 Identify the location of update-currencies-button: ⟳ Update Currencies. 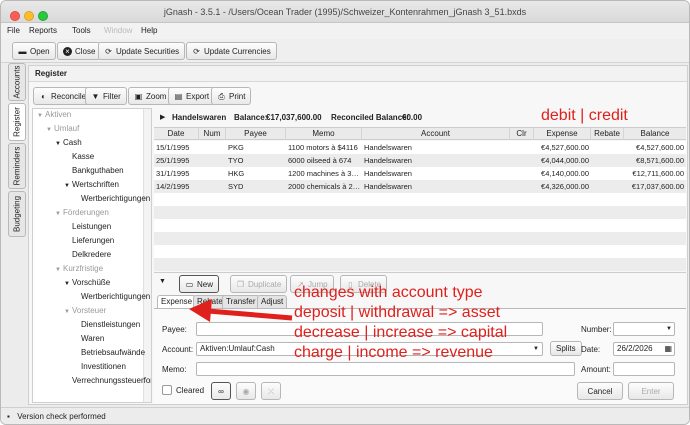
(231, 51).